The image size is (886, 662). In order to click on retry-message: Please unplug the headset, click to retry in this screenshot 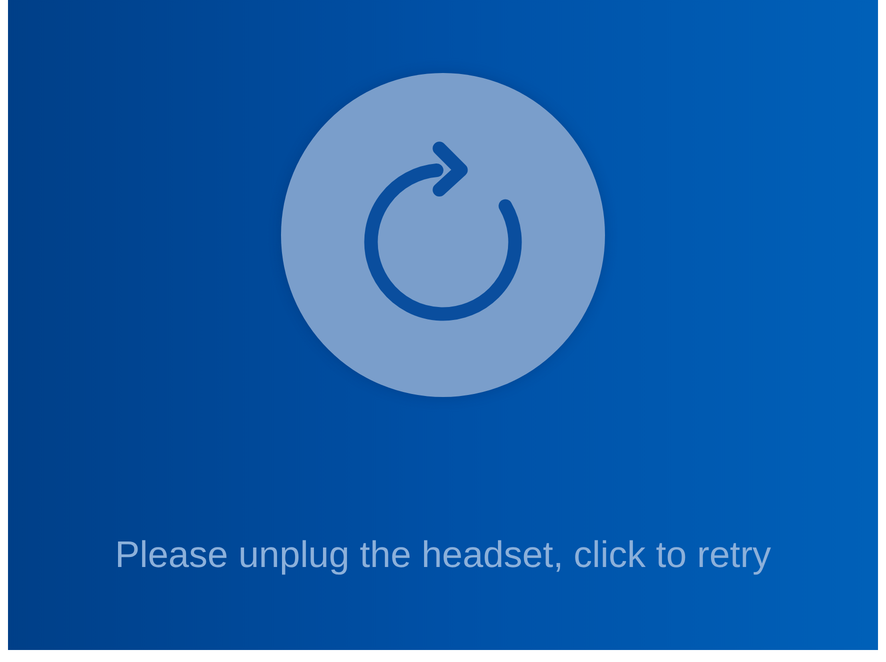, I will do `click(443, 555)`.